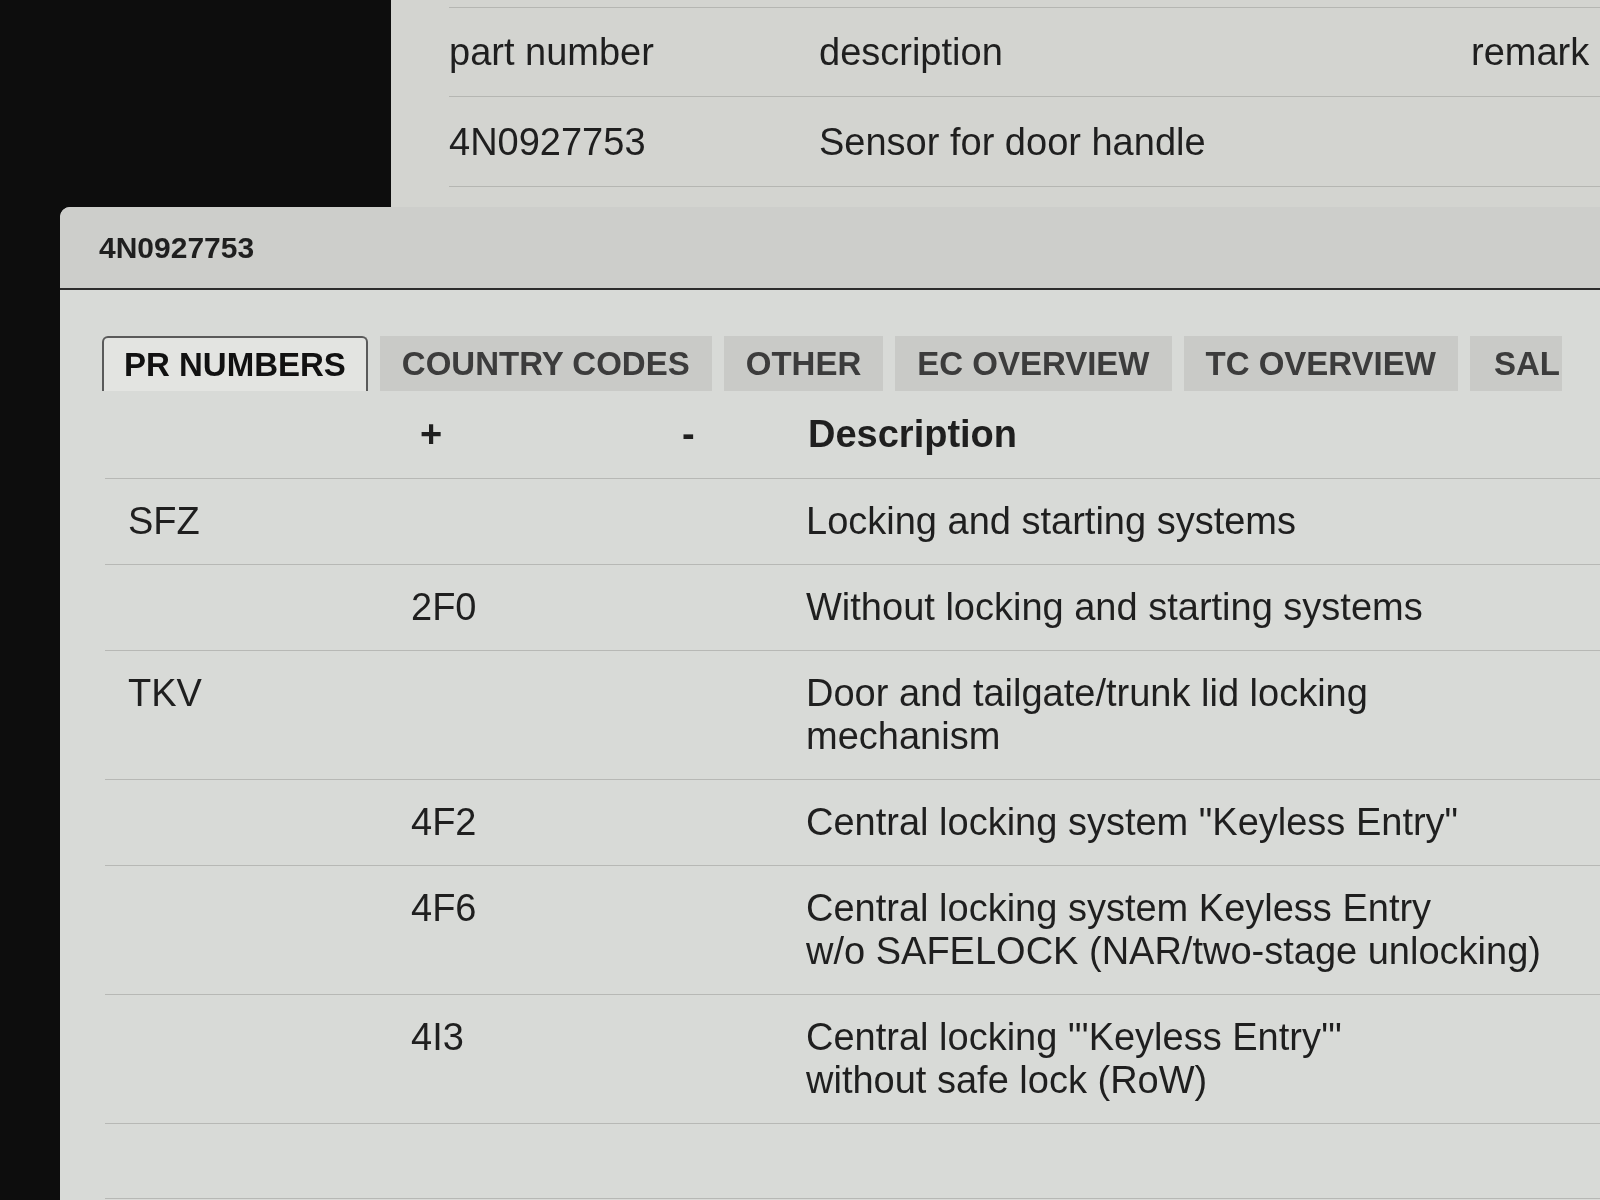  I want to click on column-header: +, so click(431, 434).